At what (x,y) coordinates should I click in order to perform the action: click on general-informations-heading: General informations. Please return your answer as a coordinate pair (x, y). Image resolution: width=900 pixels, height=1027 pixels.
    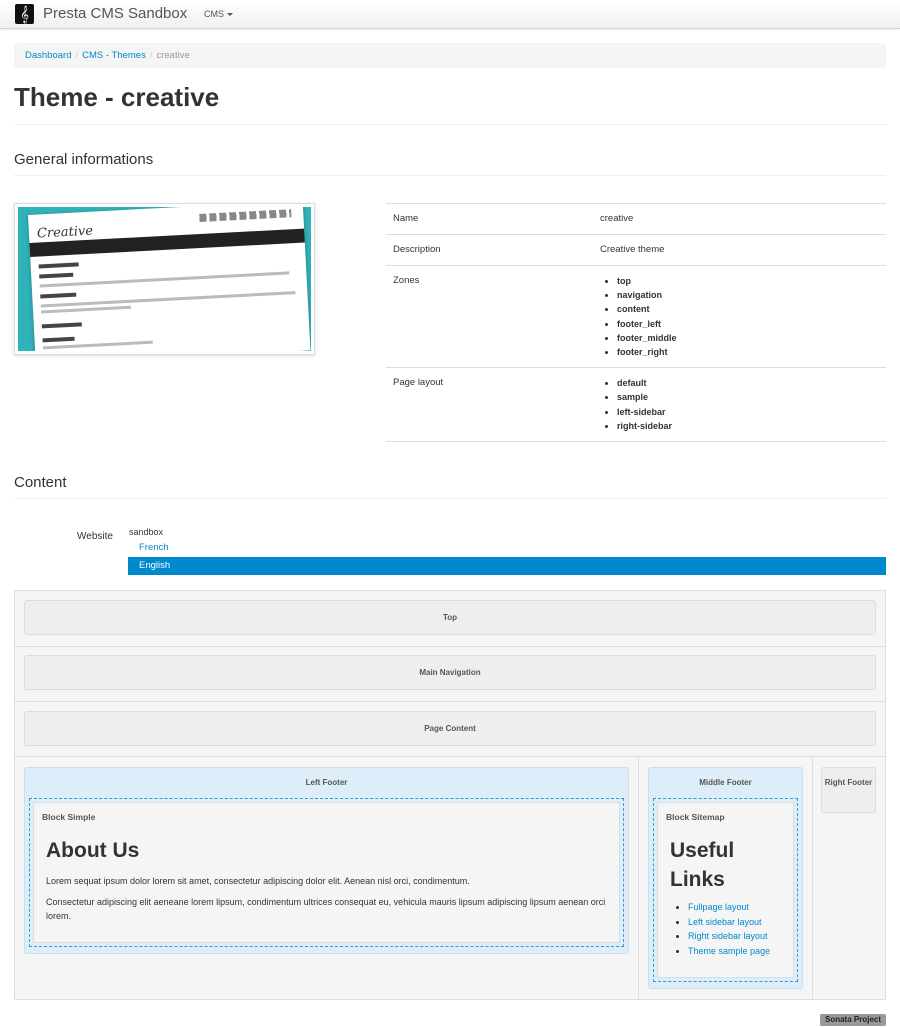
    Looking at the image, I should click on (84, 159).